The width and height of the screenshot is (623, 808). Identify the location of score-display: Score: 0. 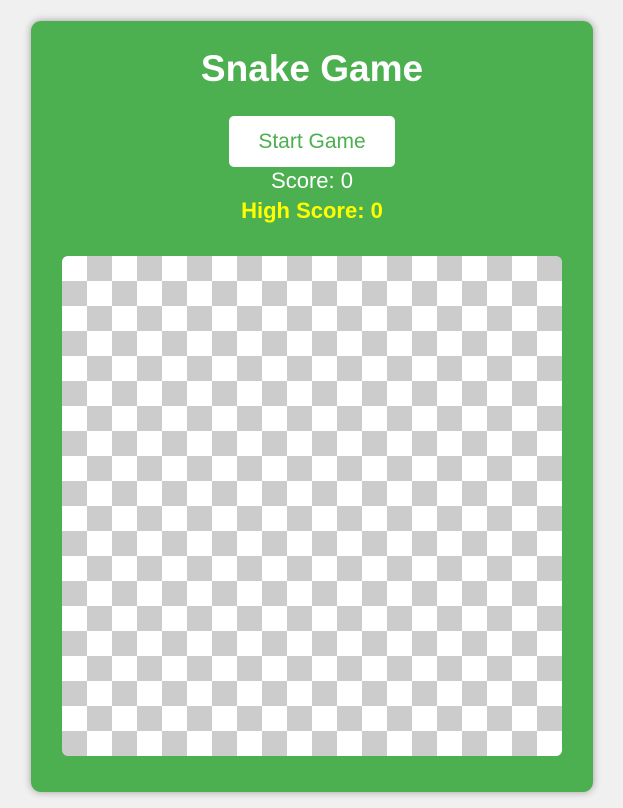
(312, 180).